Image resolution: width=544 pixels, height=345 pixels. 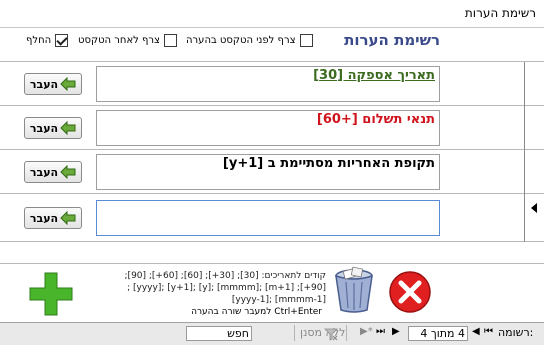 I want to click on window-titlebar: רשימת הערות, so click(x=272, y=14).